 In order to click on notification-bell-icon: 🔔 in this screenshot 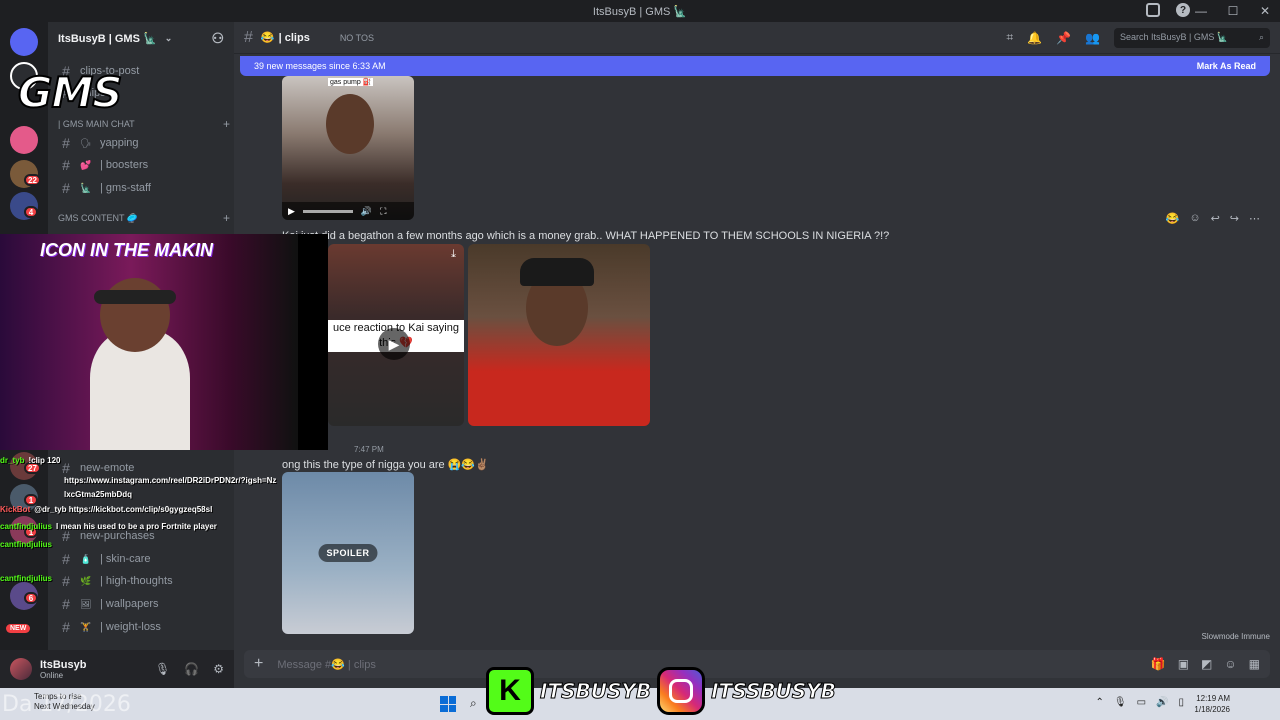, I will do `click(1034, 38)`.